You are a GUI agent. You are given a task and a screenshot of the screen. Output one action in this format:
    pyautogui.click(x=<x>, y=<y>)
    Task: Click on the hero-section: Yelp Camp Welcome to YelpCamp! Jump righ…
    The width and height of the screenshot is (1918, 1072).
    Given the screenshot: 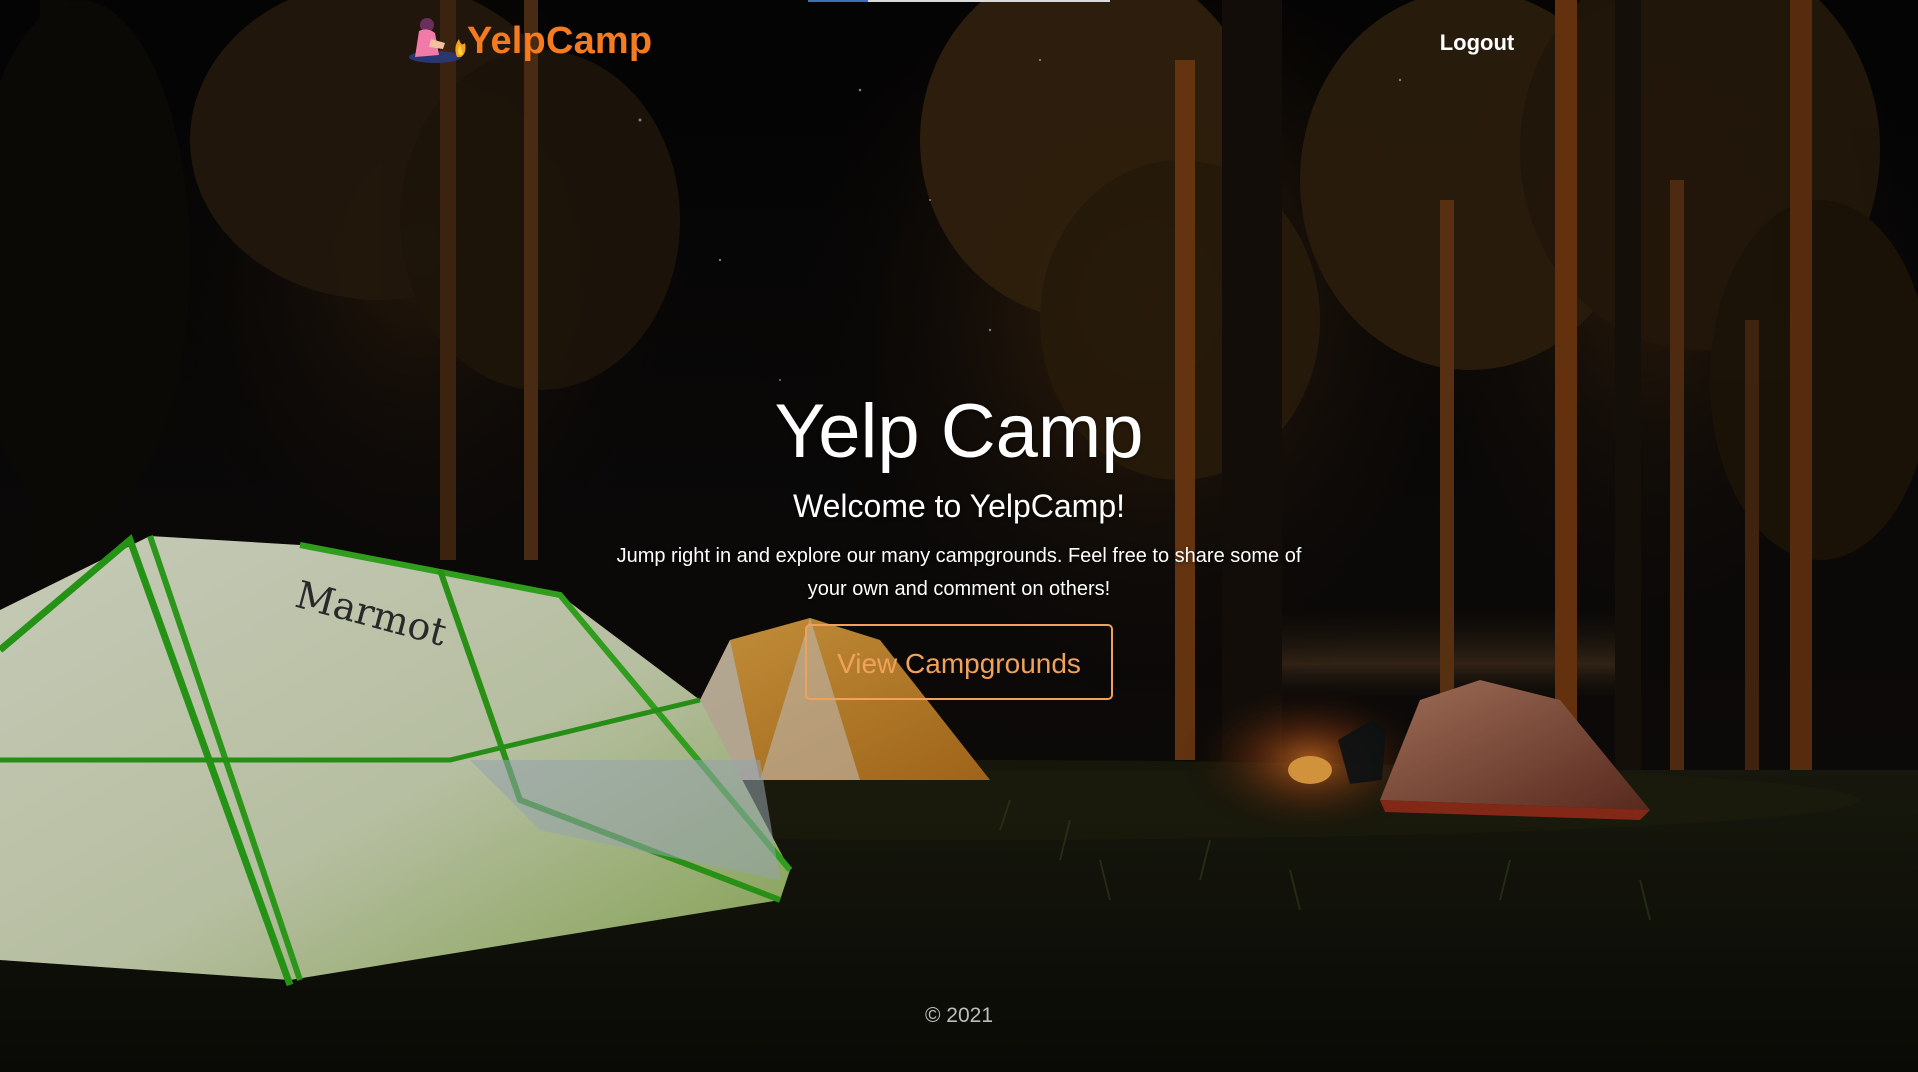 What is the action you would take?
    pyautogui.click(x=959, y=542)
    